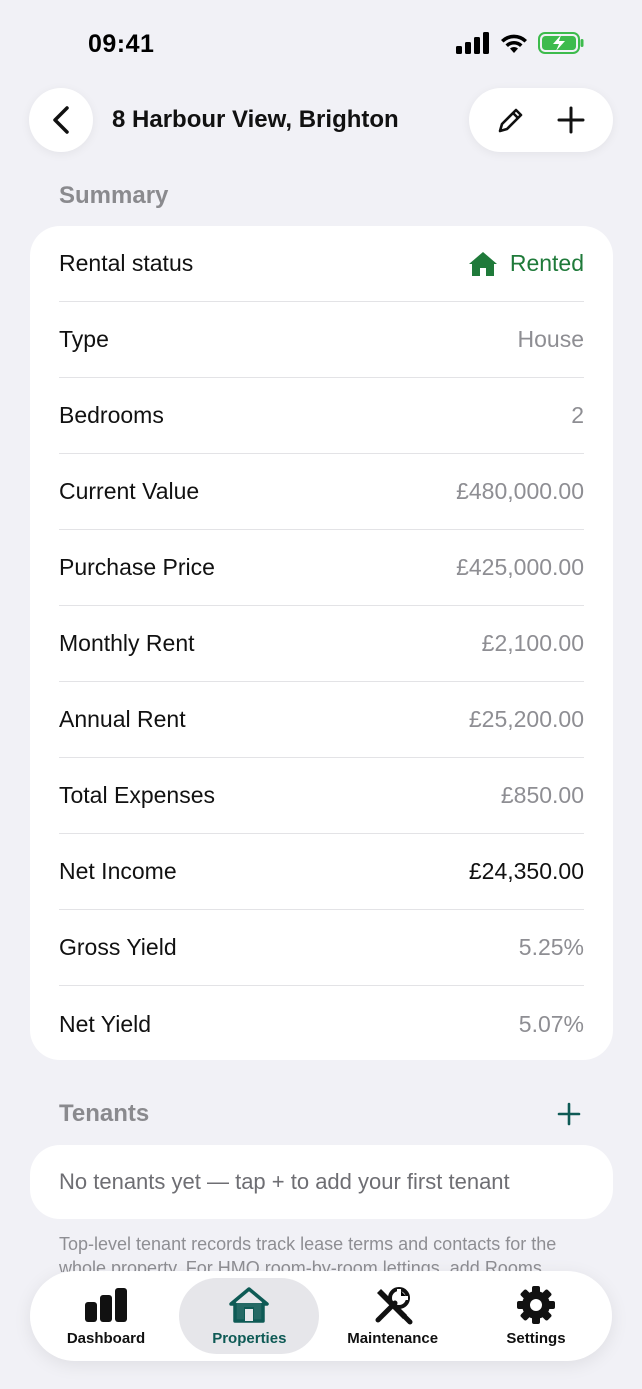 Image resolution: width=642 pixels, height=1389 pixels. What do you see at coordinates (321, 1024) in the screenshot?
I see `row-net-yield: Net Yield 5.07%` at bounding box center [321, 1024].